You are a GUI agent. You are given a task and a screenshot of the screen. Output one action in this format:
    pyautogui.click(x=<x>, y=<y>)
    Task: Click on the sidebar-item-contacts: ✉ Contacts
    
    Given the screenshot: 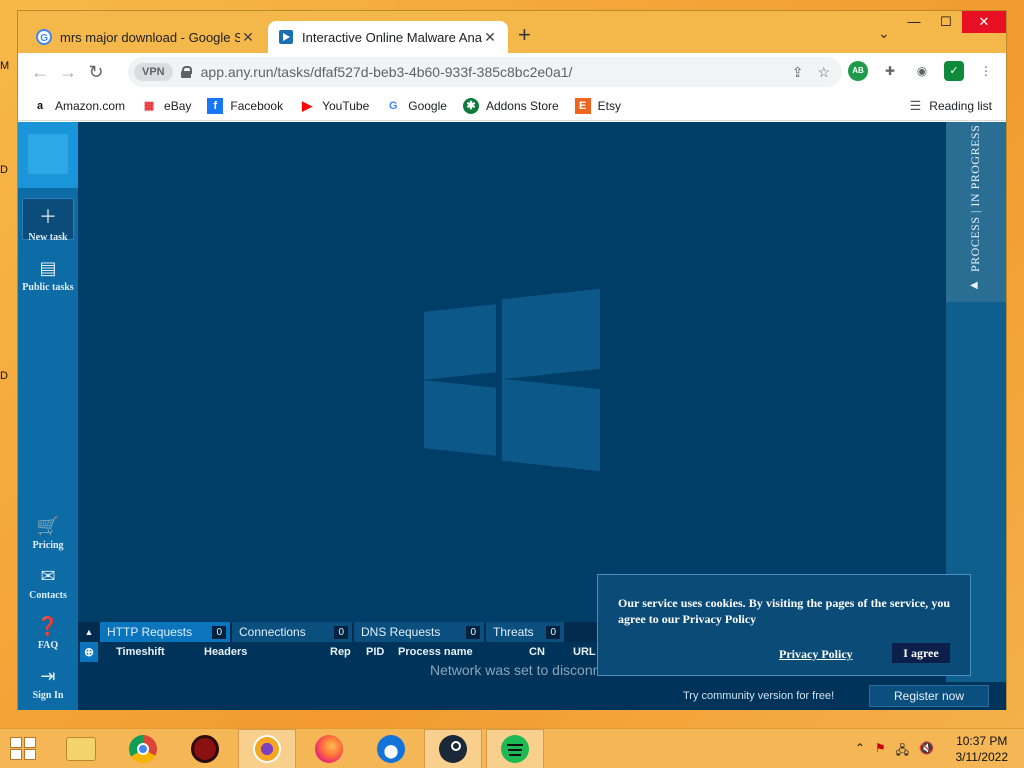 What is the action you would take?
    pyautogui.click(x=48, y=583)
    